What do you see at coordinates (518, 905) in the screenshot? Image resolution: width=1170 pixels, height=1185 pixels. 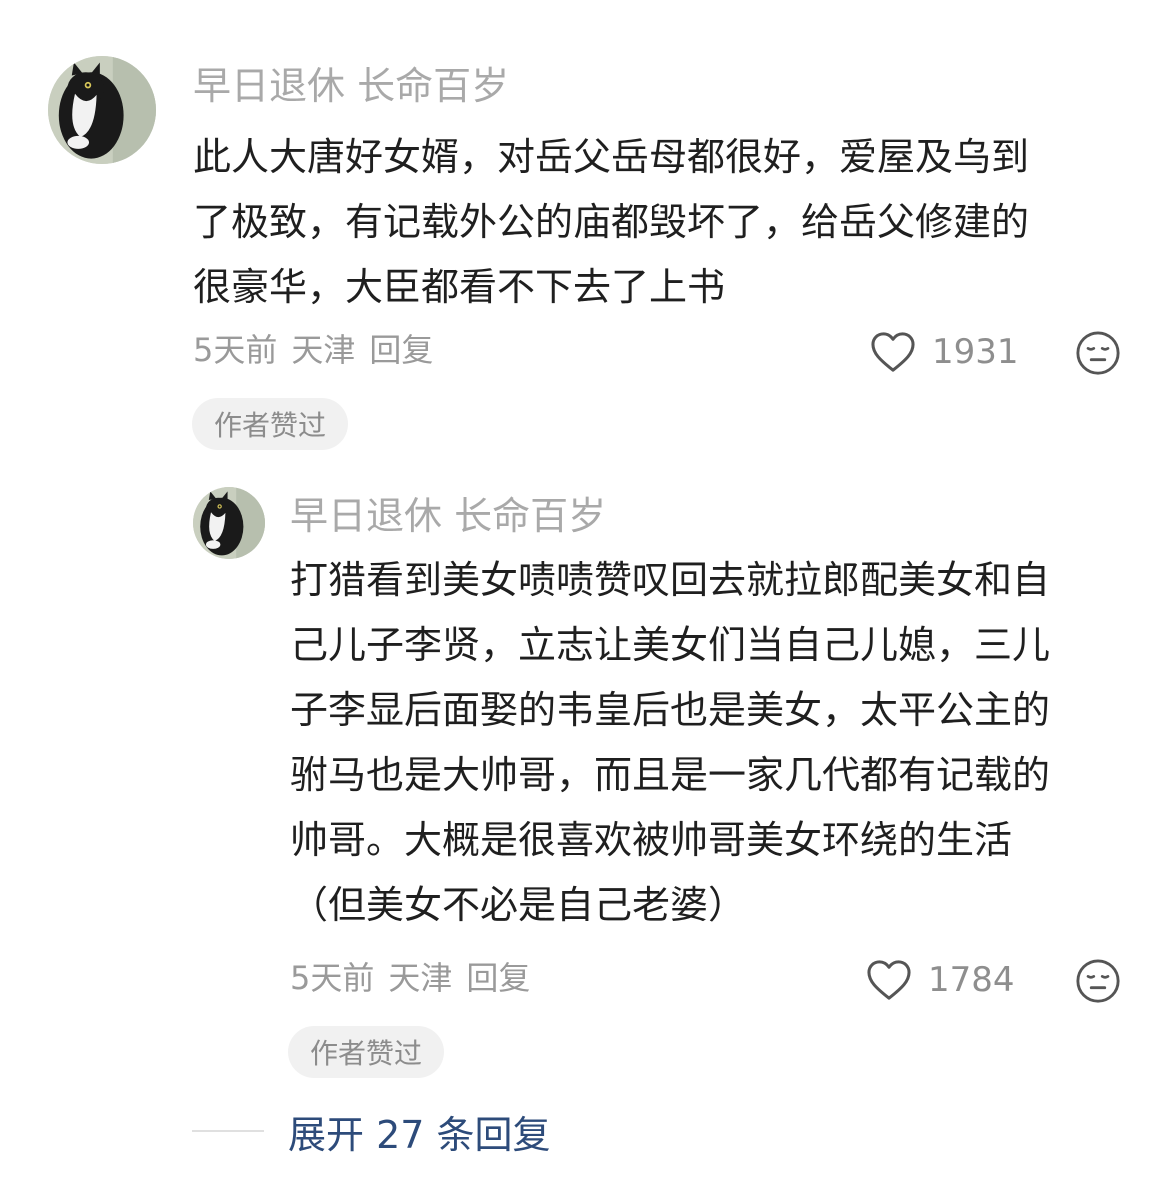 I see `comment-text-line: （但美女不必是自己老婆）` at bounding box center [518, 905].